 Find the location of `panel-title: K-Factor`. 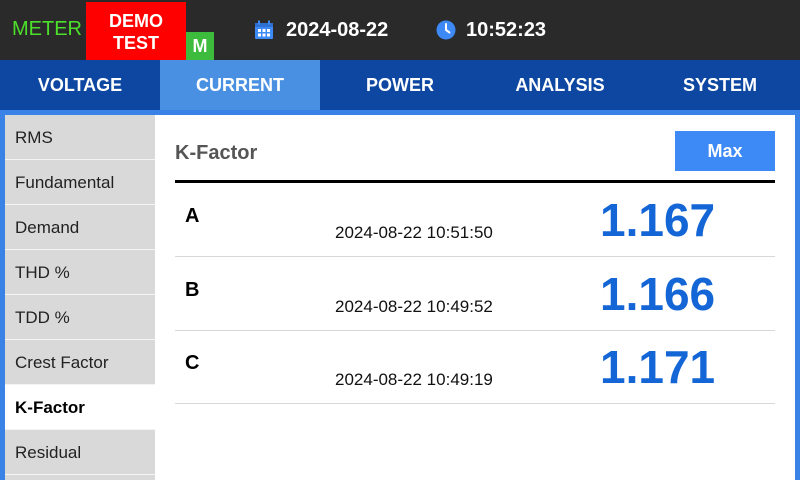

panel-title: K-Factor is located at coordinates (216, 153).